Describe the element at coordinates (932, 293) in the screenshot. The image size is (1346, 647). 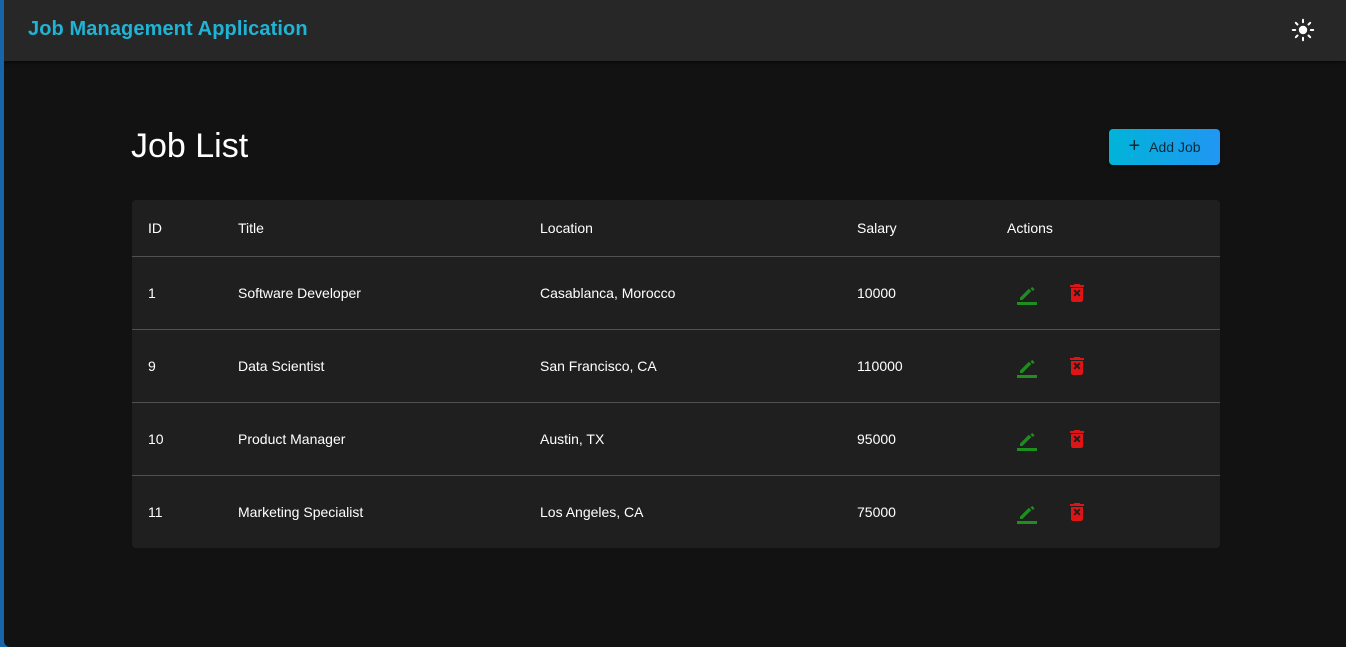
I see `cell-salary: 10000` at that location.